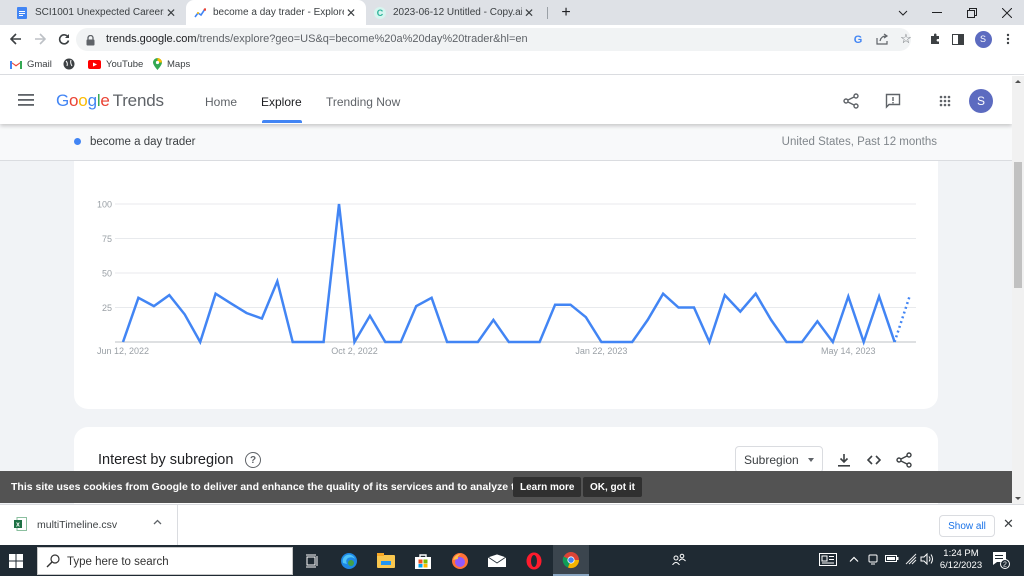 The image size is (1024, 576). What do you see at coordinates (142, 142) in the screenshot?
I see `search-term: become a day trader` at bounding box center [142, 142].